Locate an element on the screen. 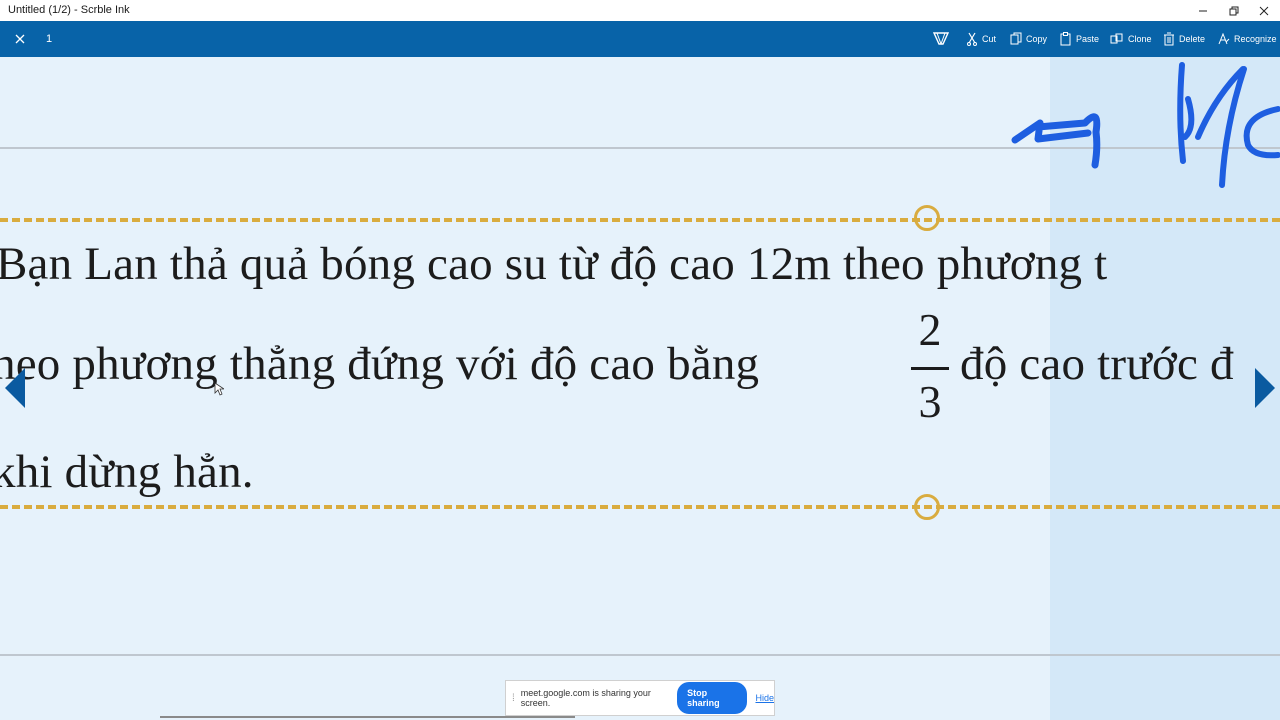  lasso-select-button is located at coordinates (941, 39).